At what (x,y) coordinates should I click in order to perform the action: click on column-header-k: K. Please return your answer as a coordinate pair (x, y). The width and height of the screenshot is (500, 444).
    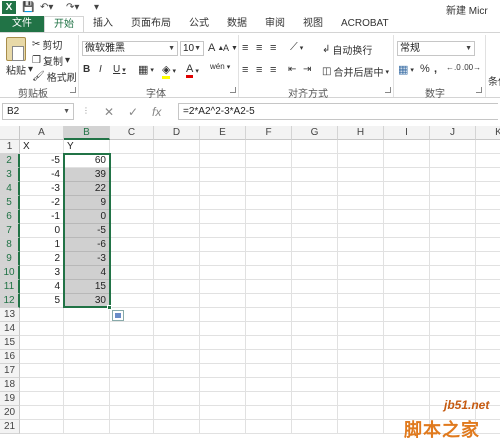
    Looking at the image, I should click on (488, 133).